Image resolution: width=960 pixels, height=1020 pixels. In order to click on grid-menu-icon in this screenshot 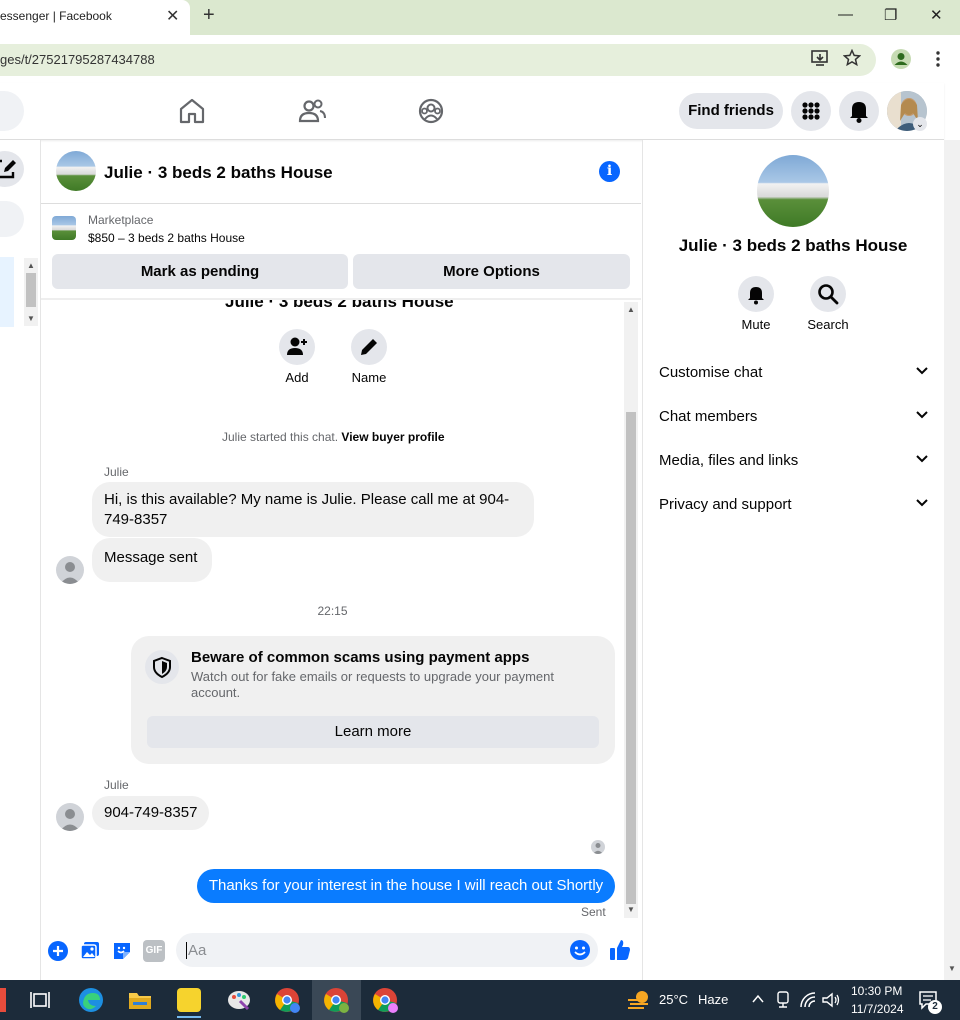, I will do `click(811, 111)`.